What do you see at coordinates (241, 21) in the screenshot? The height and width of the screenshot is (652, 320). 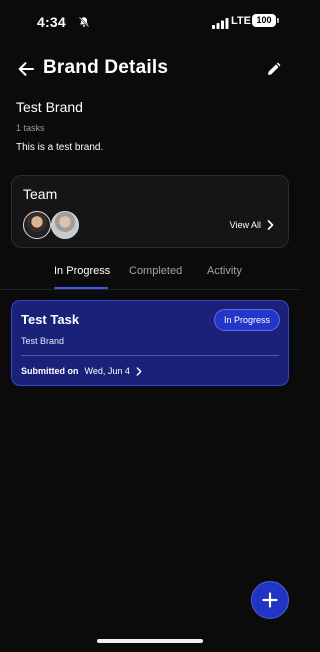 I see `network-type: LTE` at bounding box center [241, 21].